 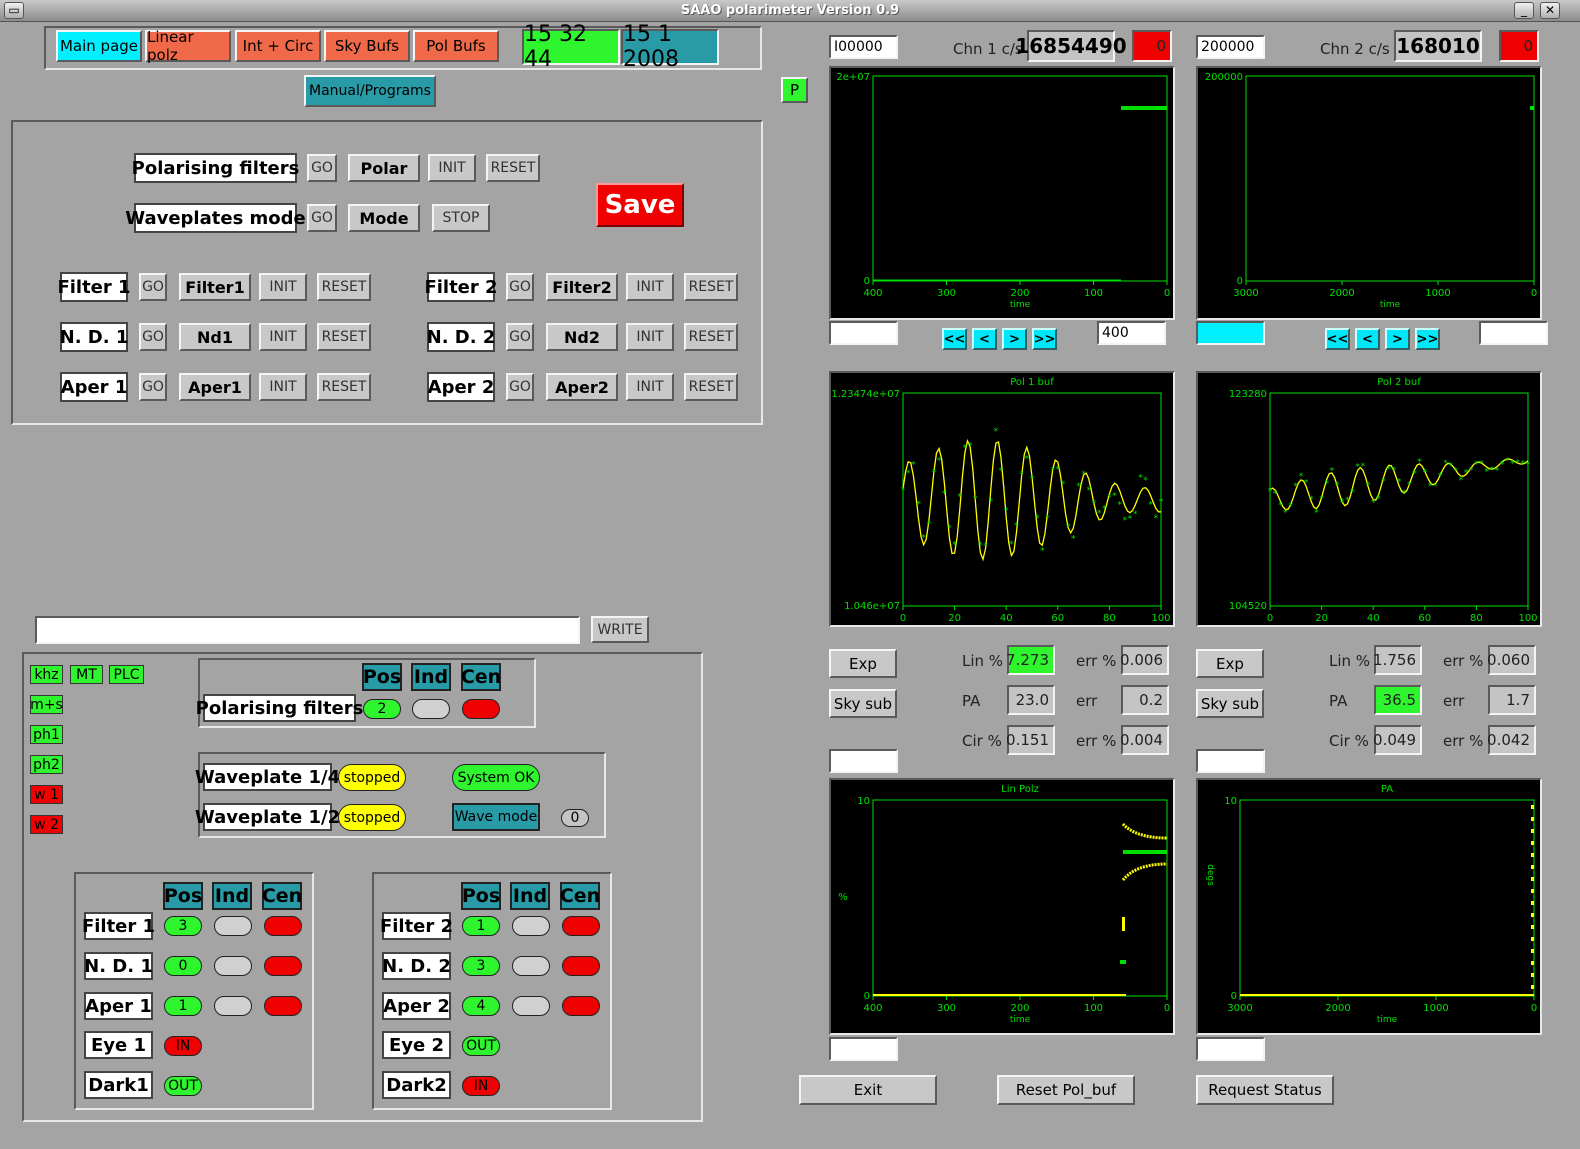 What do you see at coordinates (582, 337) in the screenshot?
I see `nd2b-button: Nd2` at bounding box center [582, 337].